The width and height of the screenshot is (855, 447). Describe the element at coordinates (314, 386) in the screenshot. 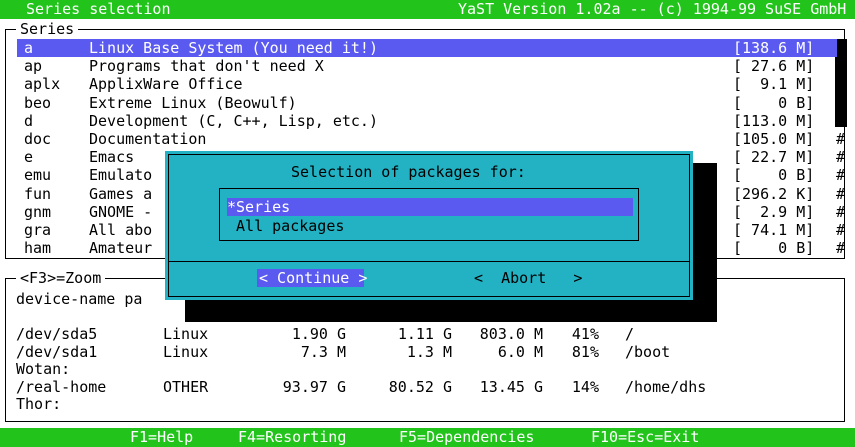

I see `partition-size: 93.97 G` at that location.